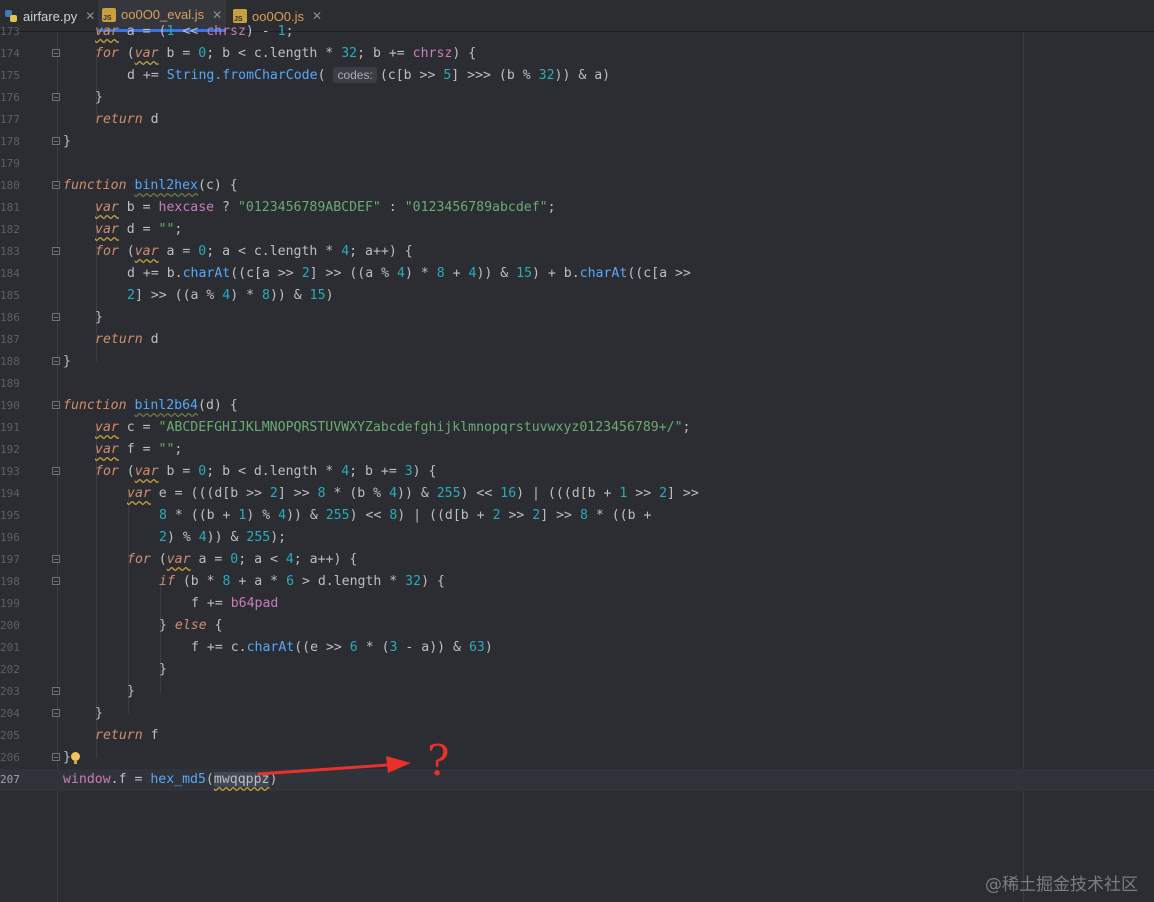 This screenshot has width=1154, height=902. Describe the element at coordinates (577, 98) in the screenshot. I see `code-line: 176 }` at that location.